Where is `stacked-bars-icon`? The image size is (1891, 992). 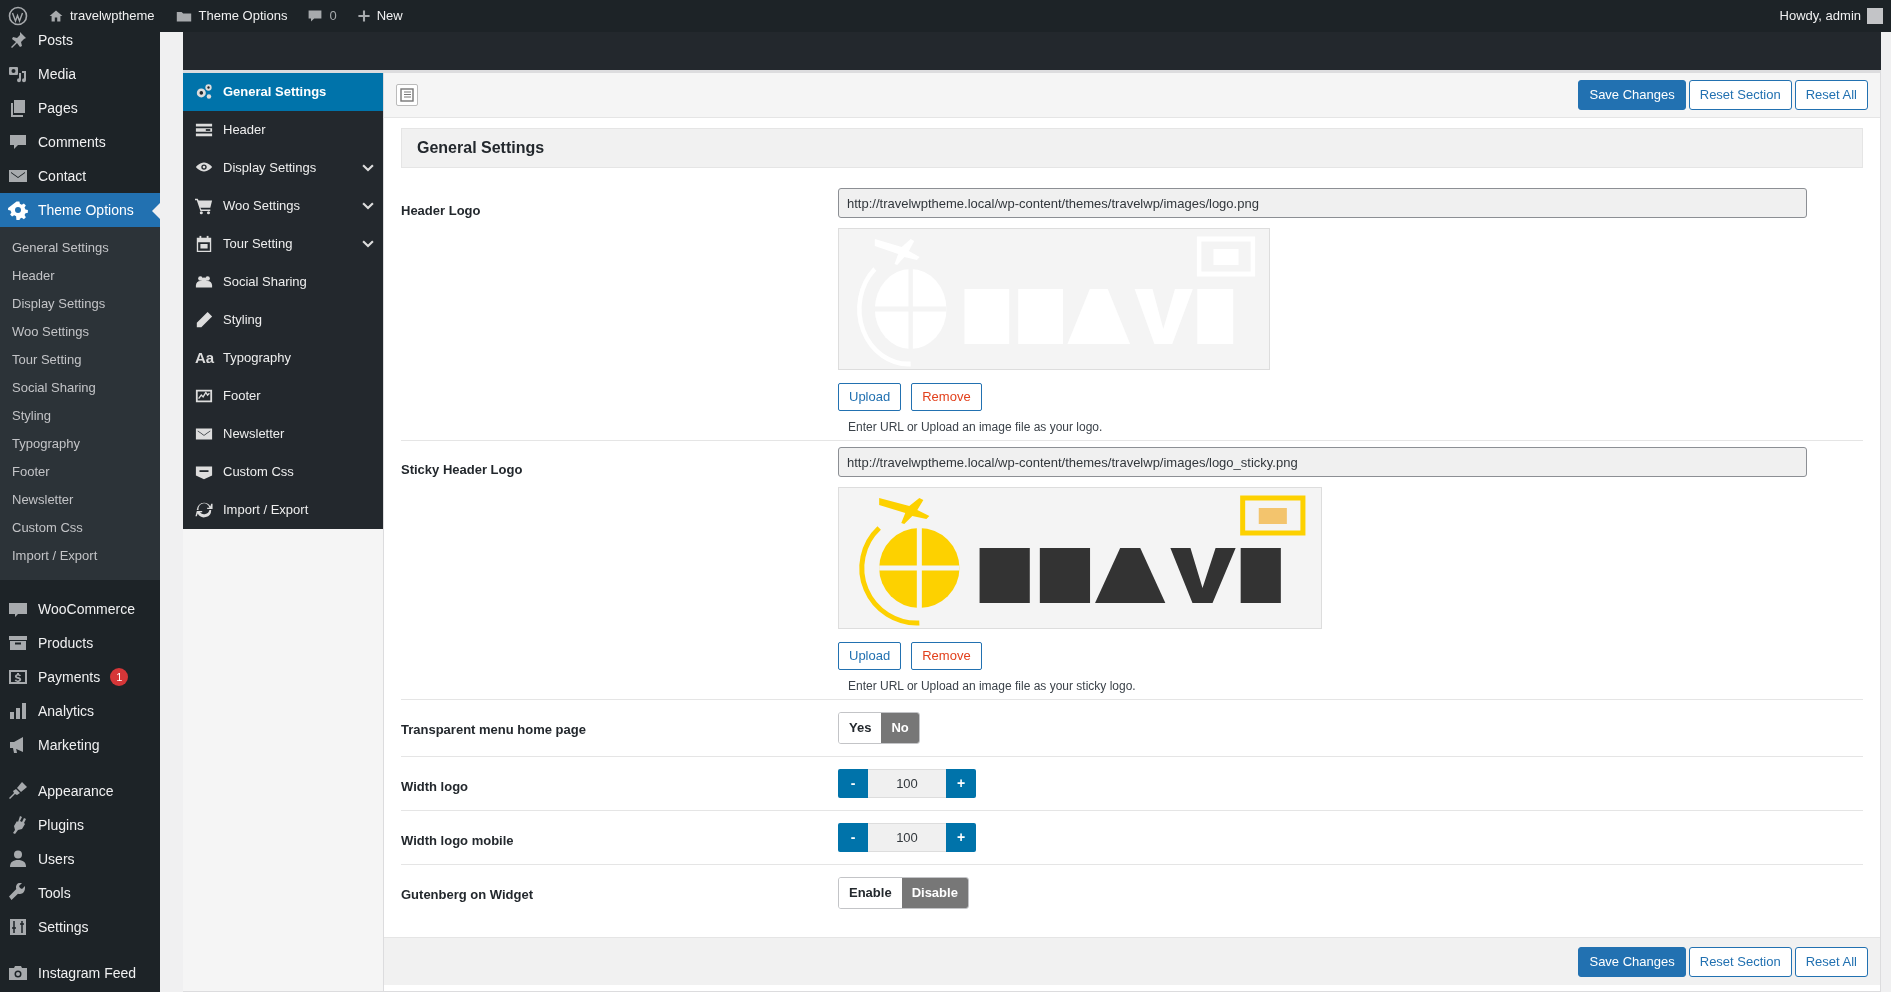
stacked-bars-icon is located at coordinates (204, 130).